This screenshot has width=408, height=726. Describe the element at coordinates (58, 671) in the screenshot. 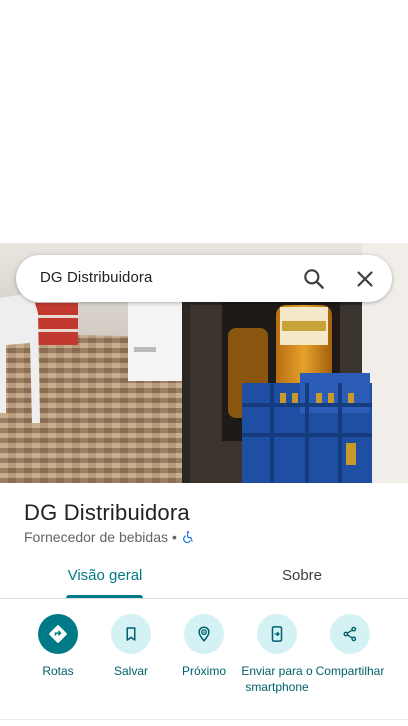

I see `directions-label: Rotas` at that location.